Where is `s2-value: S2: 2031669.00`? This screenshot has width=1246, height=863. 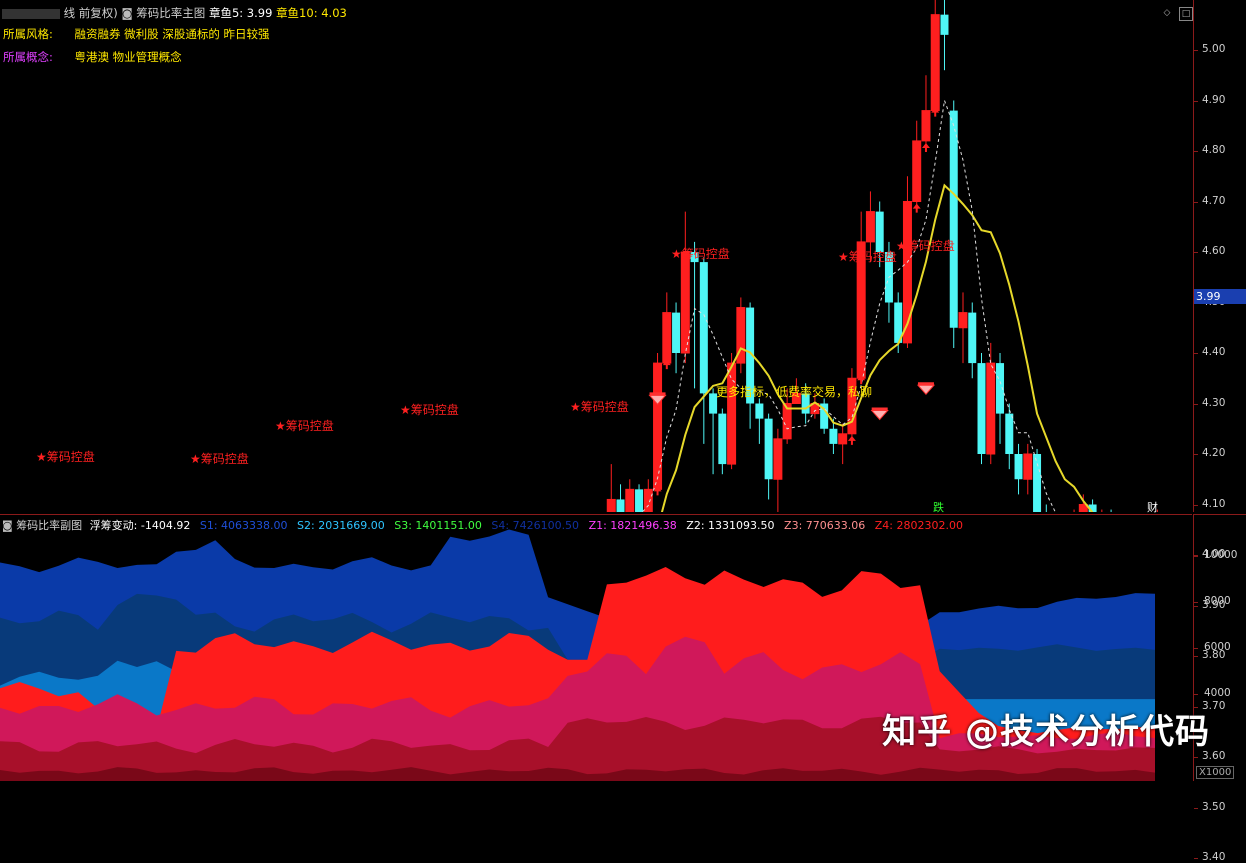
s2-value: S2: 2031669.00 is located at coordinates (341, 525).